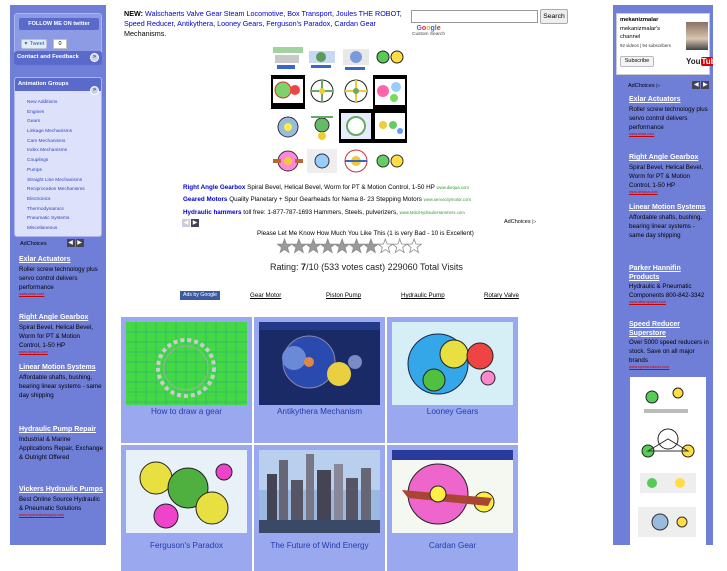 The image size is (727, 571). I want to click on subscribe-button: Subscribe, so click(637, 61).